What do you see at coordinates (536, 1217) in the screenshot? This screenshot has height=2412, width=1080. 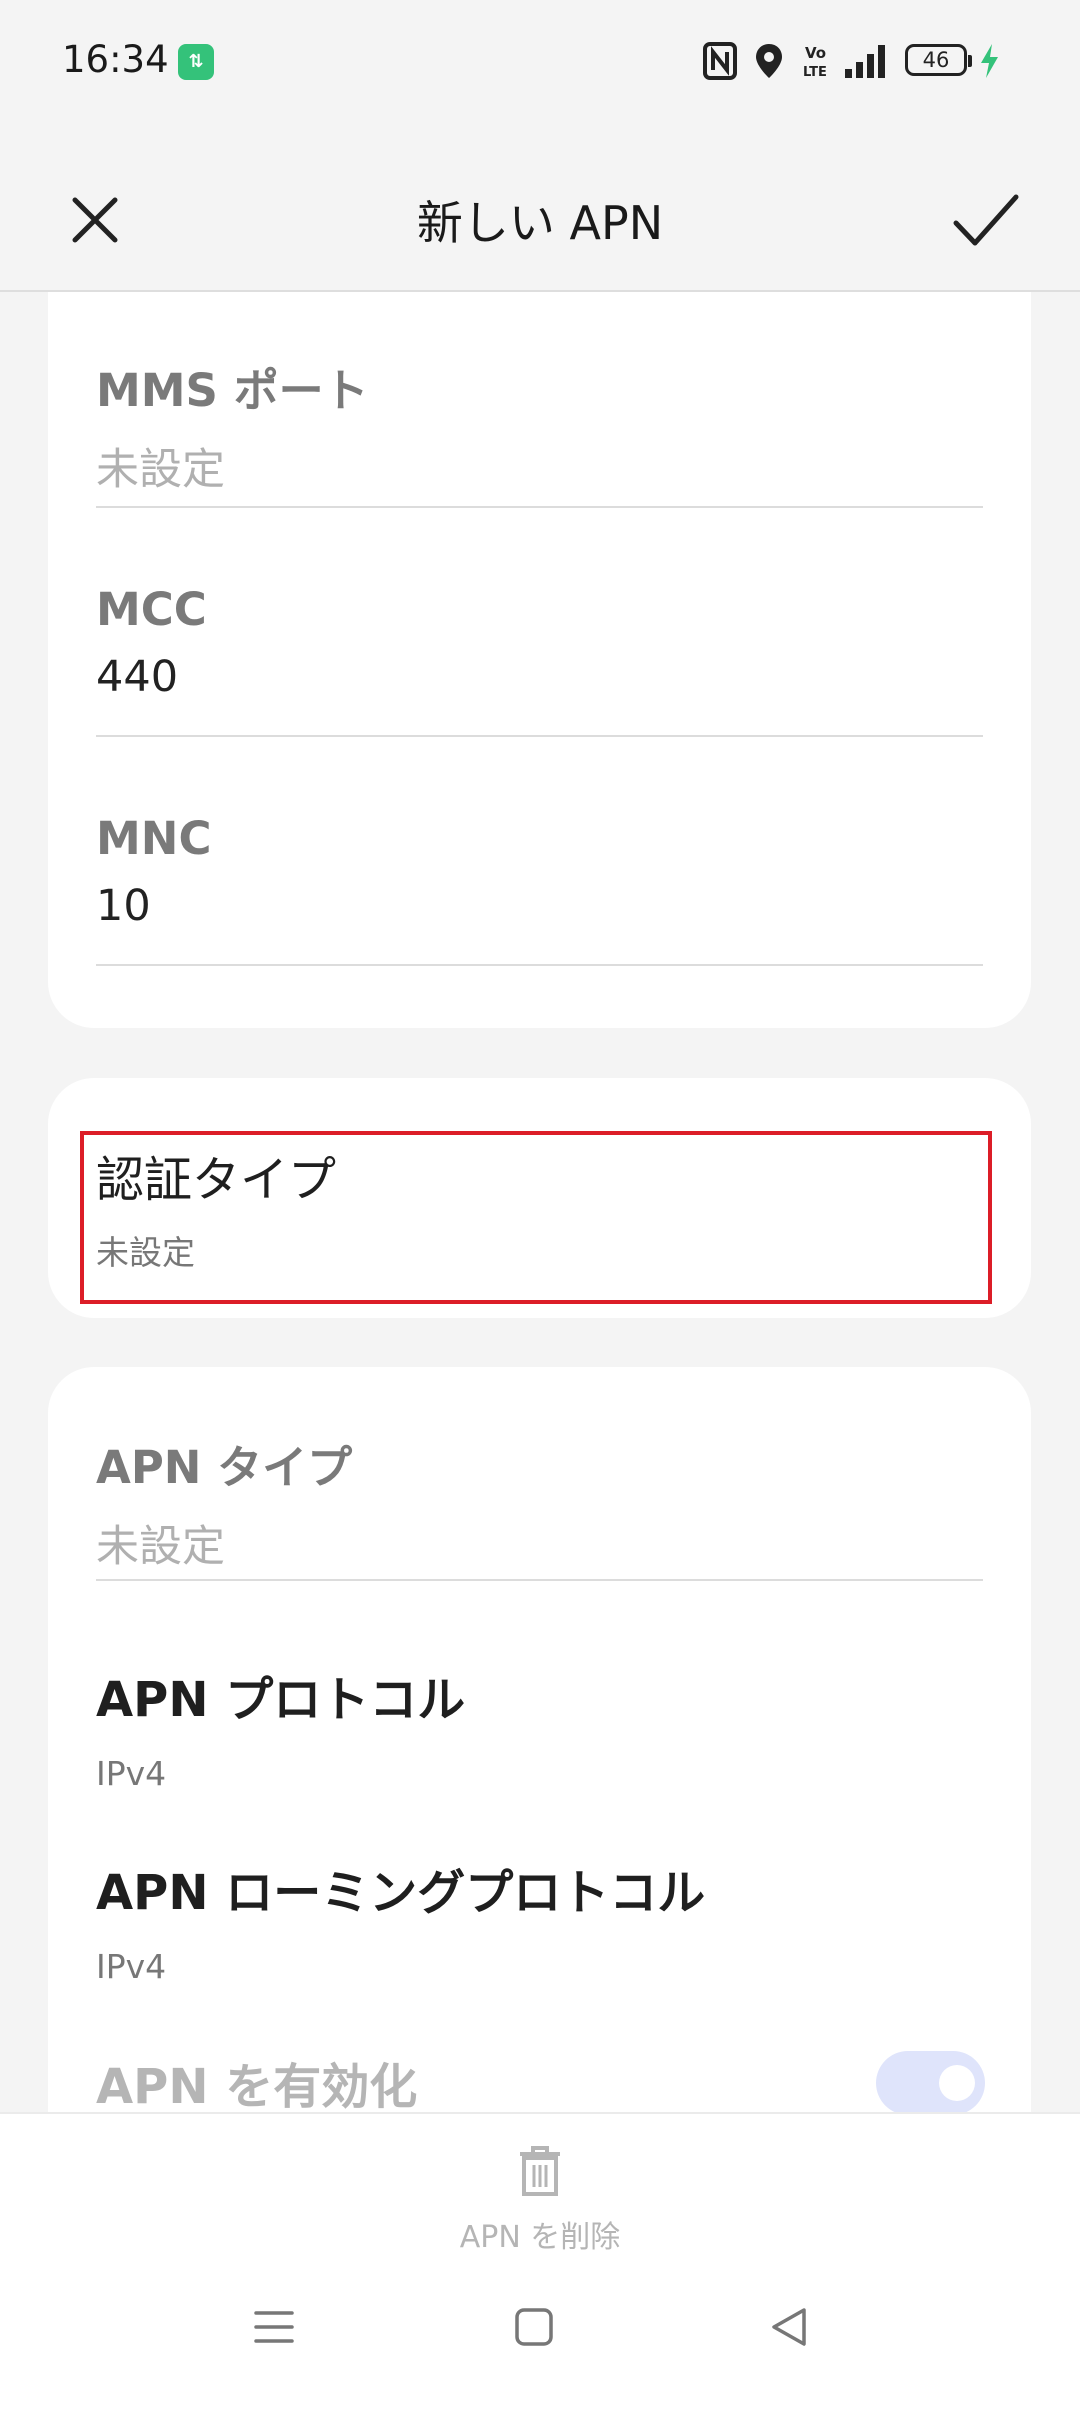 I see `selection-highlight` at bounding box center [536, 1217].